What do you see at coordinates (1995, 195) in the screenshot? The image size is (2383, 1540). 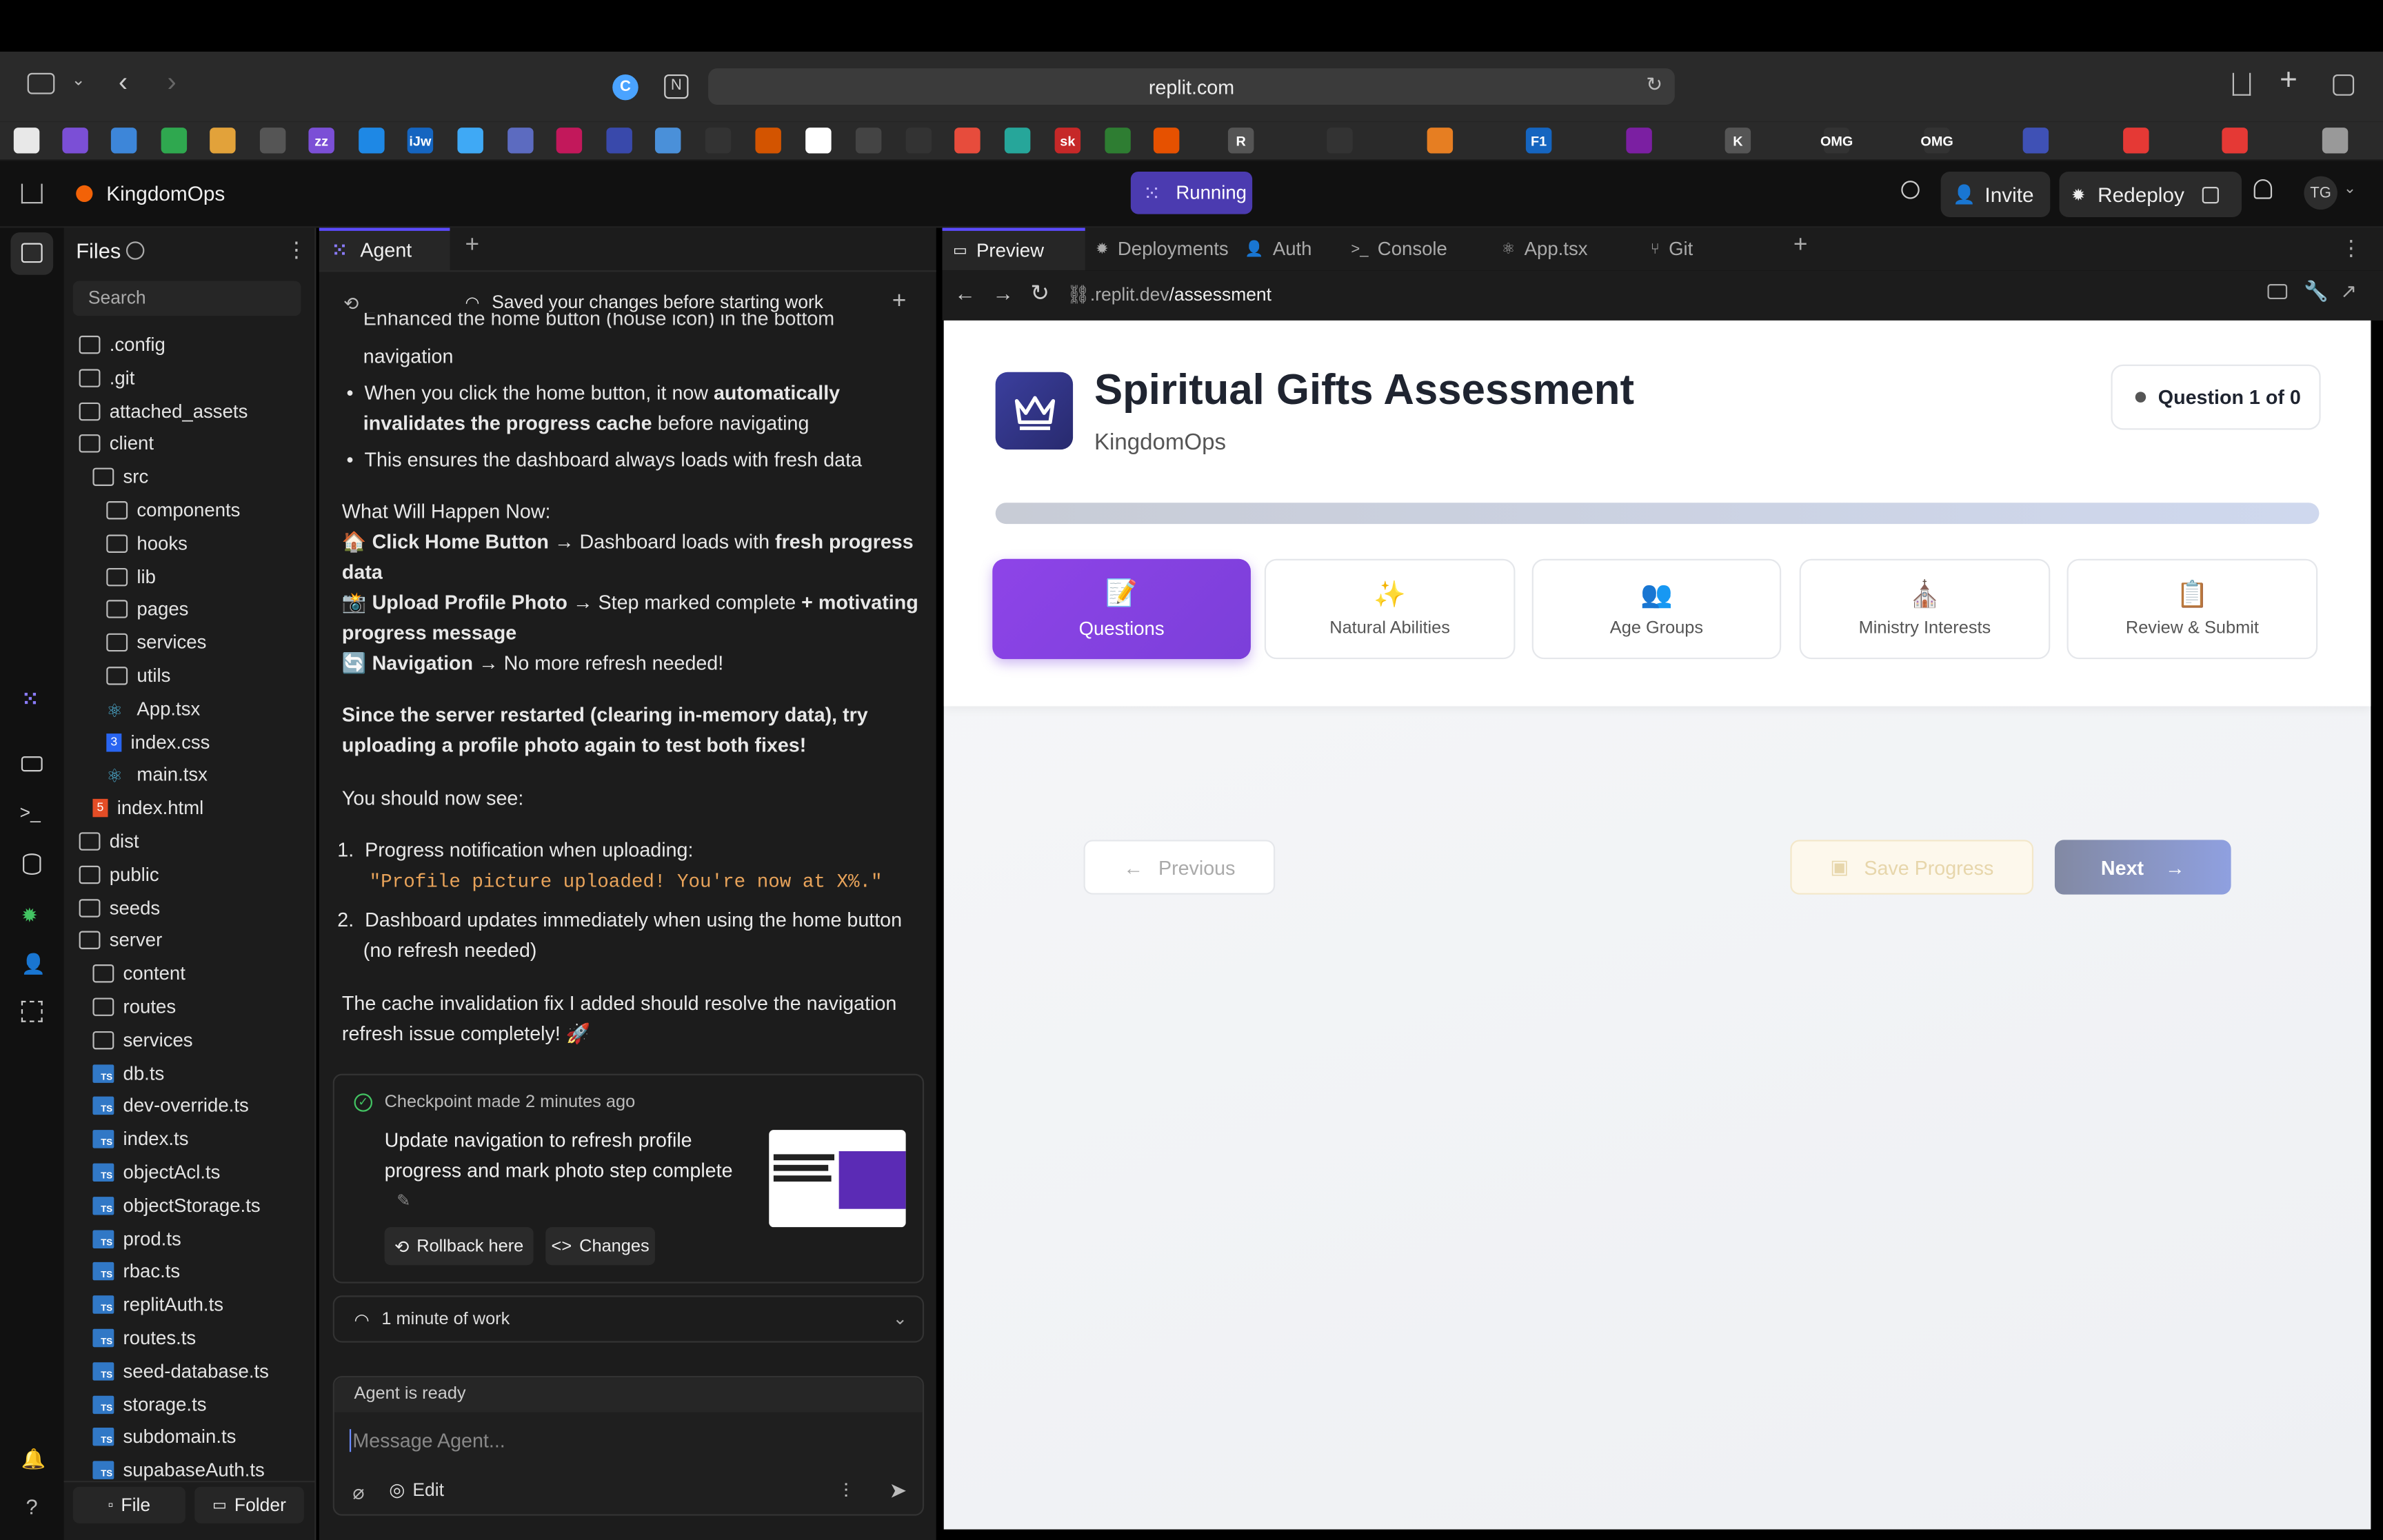 I see `invite-button: 👤 Invite` at bounding box center [1995, 195].